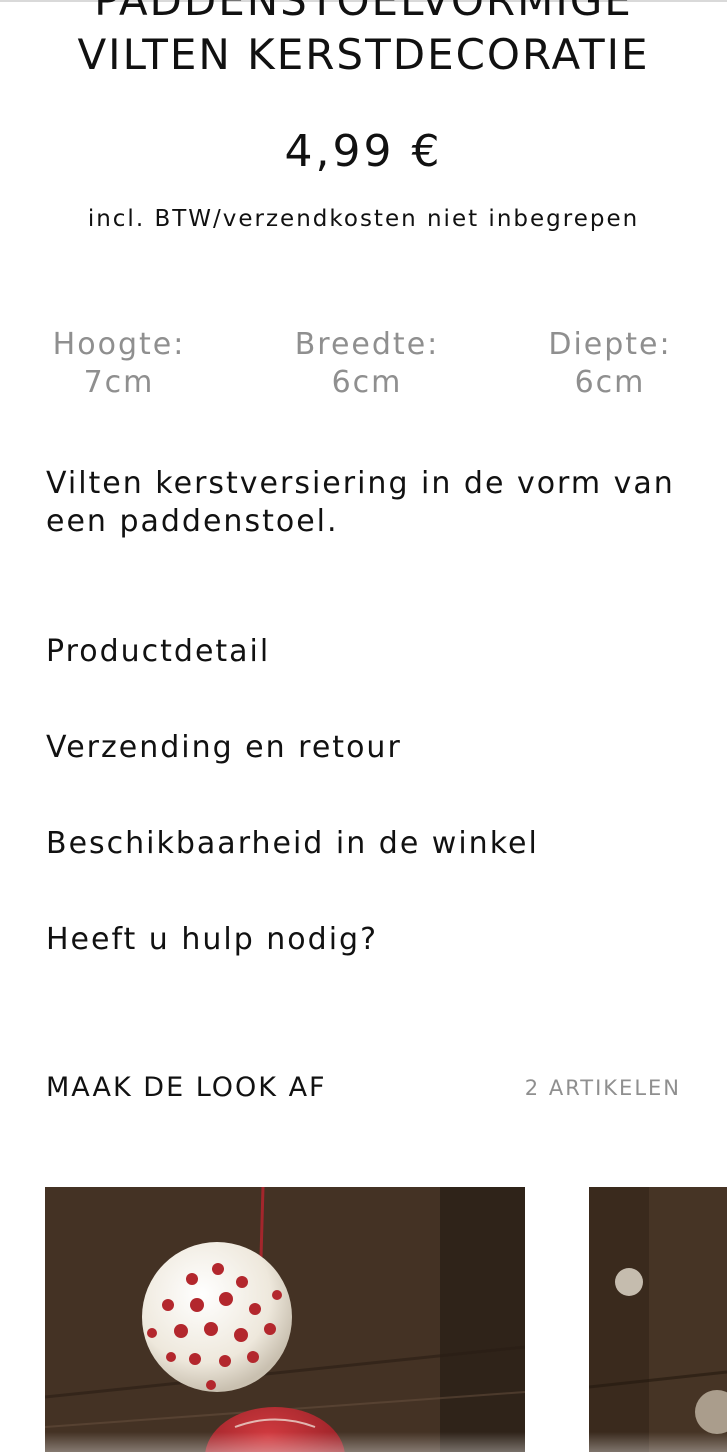 This screenshot has height=1452, width=727. Describe the element at coordinates (119, 364) in the screenshot. I see `dimension-height: Hoogte: 7cm` at that location.